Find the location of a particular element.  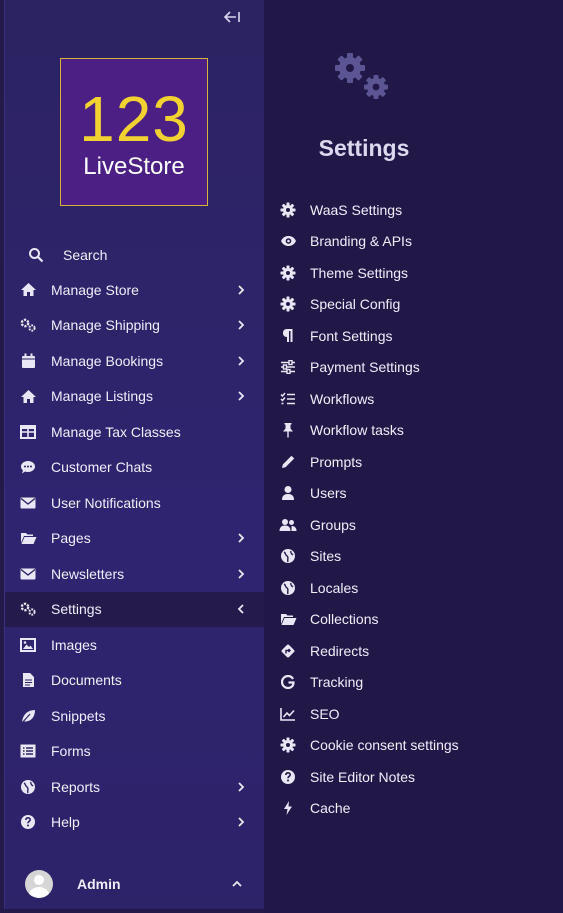

menu-item-label: Payment Settings is located at coordinates (365, 367).